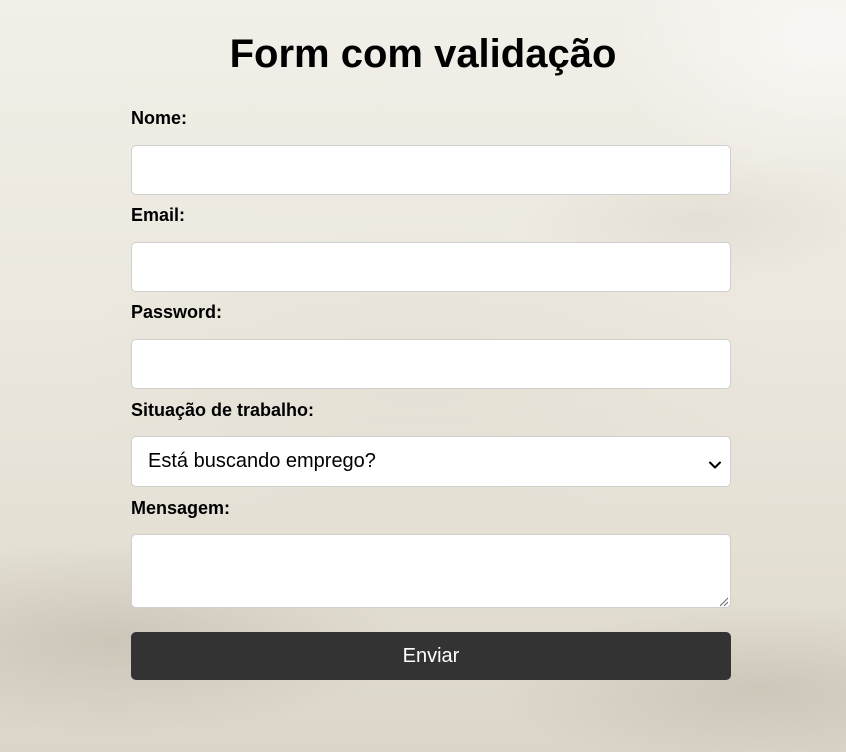 This screenshot has height=752, width=846. Describe the element at coordinates (423, 54) in the screenshot. I see `page-title: Form com validação` at that location.